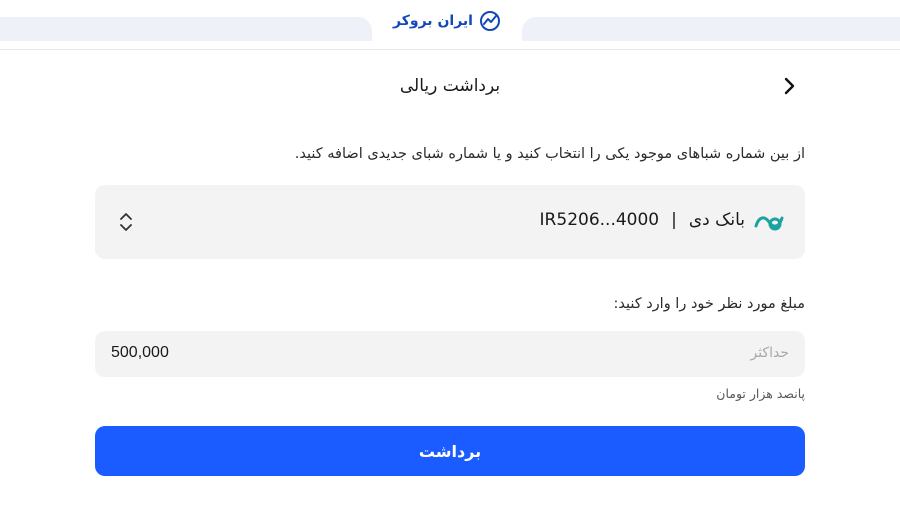  Describe the element at coordinates (769, 353) in the screenshot. I see `amount-placeholder: حداکثر` at that location.